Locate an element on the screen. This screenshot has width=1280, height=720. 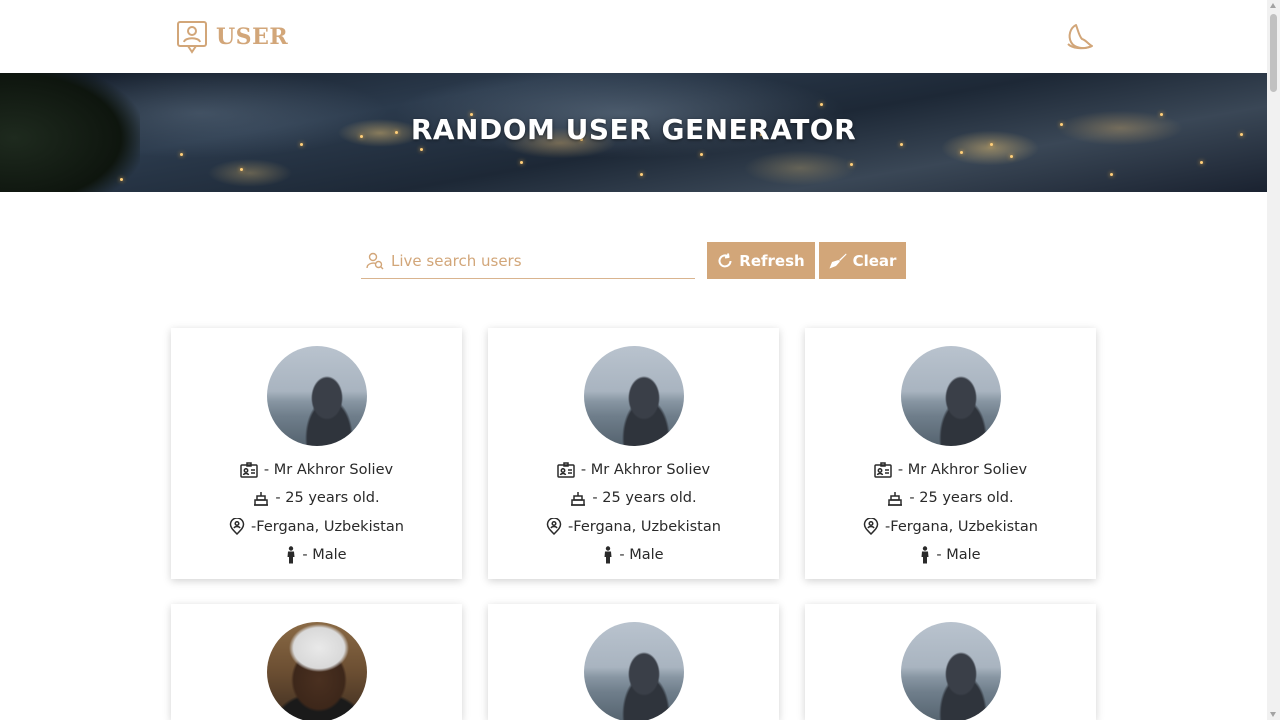
logo: USER is located at coordinates (232, 37).